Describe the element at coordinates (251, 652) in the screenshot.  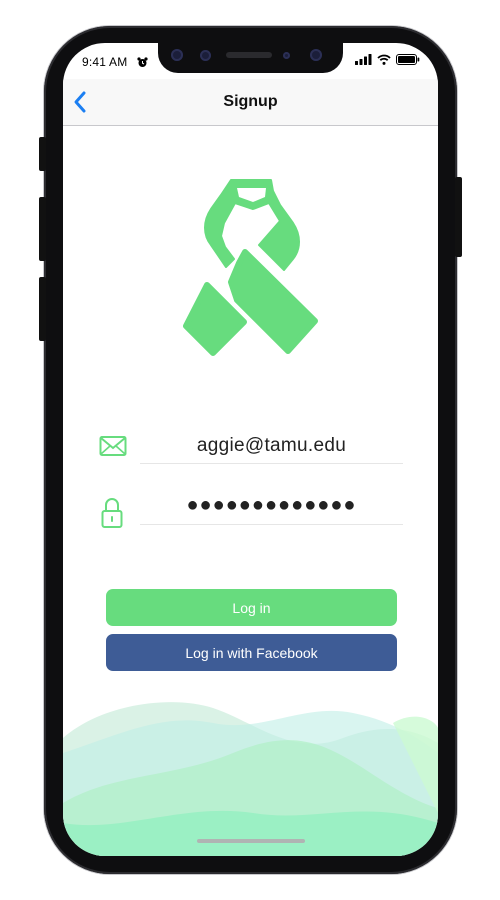
I see `facebook-login-button: Log in with Facebook` at that location.